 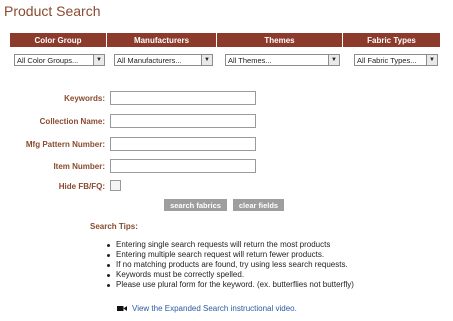 What do you see at coordinates (391, 40) in the screenshot?
I see `header-fabric-types: Fabric Types` at bounding box center [391, 40].